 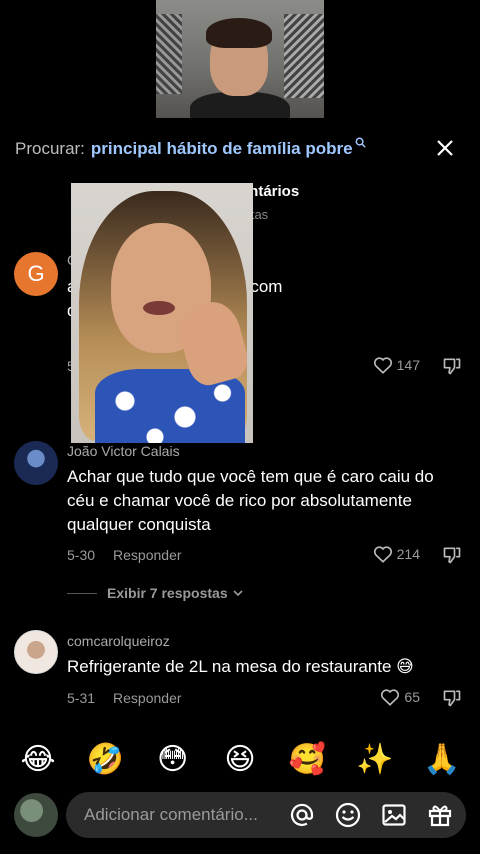 What do you see at coordinates (167, 593) in the screenshot?
I see `view-replies-label: Exibir 7 respostas` at bounding box center [167, 593].